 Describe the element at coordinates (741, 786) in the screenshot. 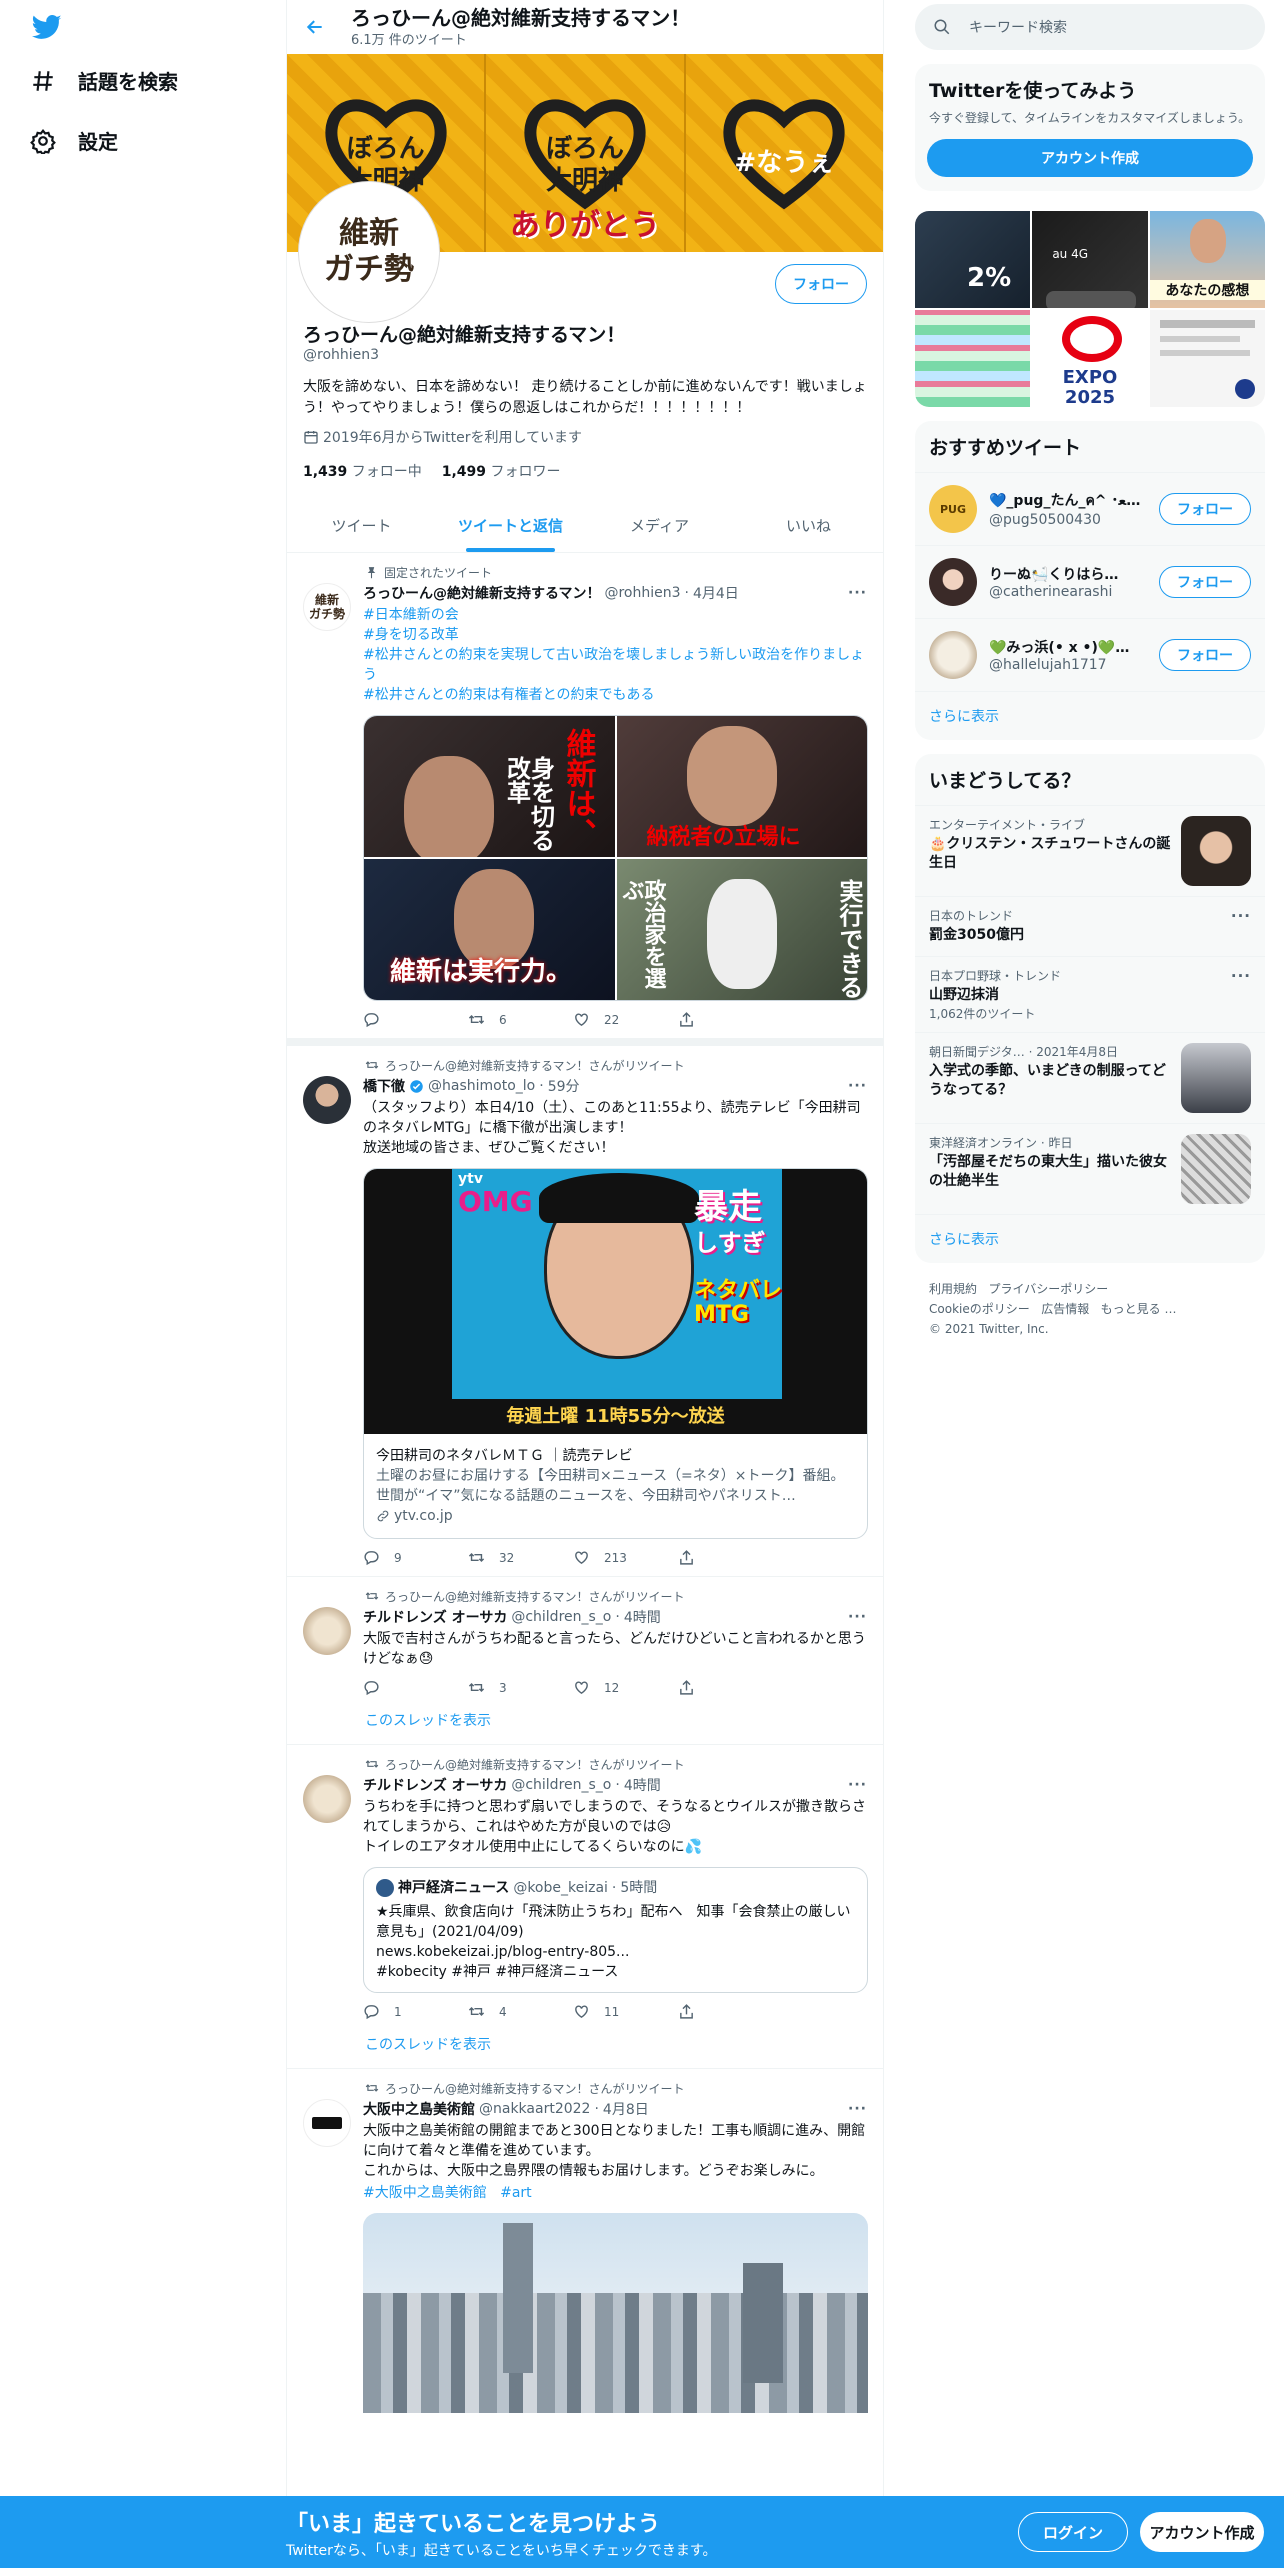

I see `media-image: 納税者の立場に` at that location.